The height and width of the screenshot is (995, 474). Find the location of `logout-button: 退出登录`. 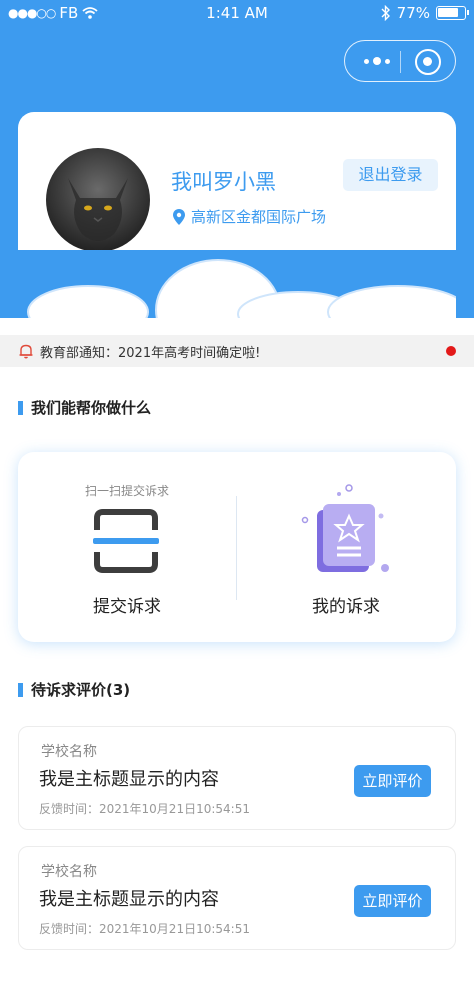

logout-button: 退出登录 is located at coordinates (390, 175).